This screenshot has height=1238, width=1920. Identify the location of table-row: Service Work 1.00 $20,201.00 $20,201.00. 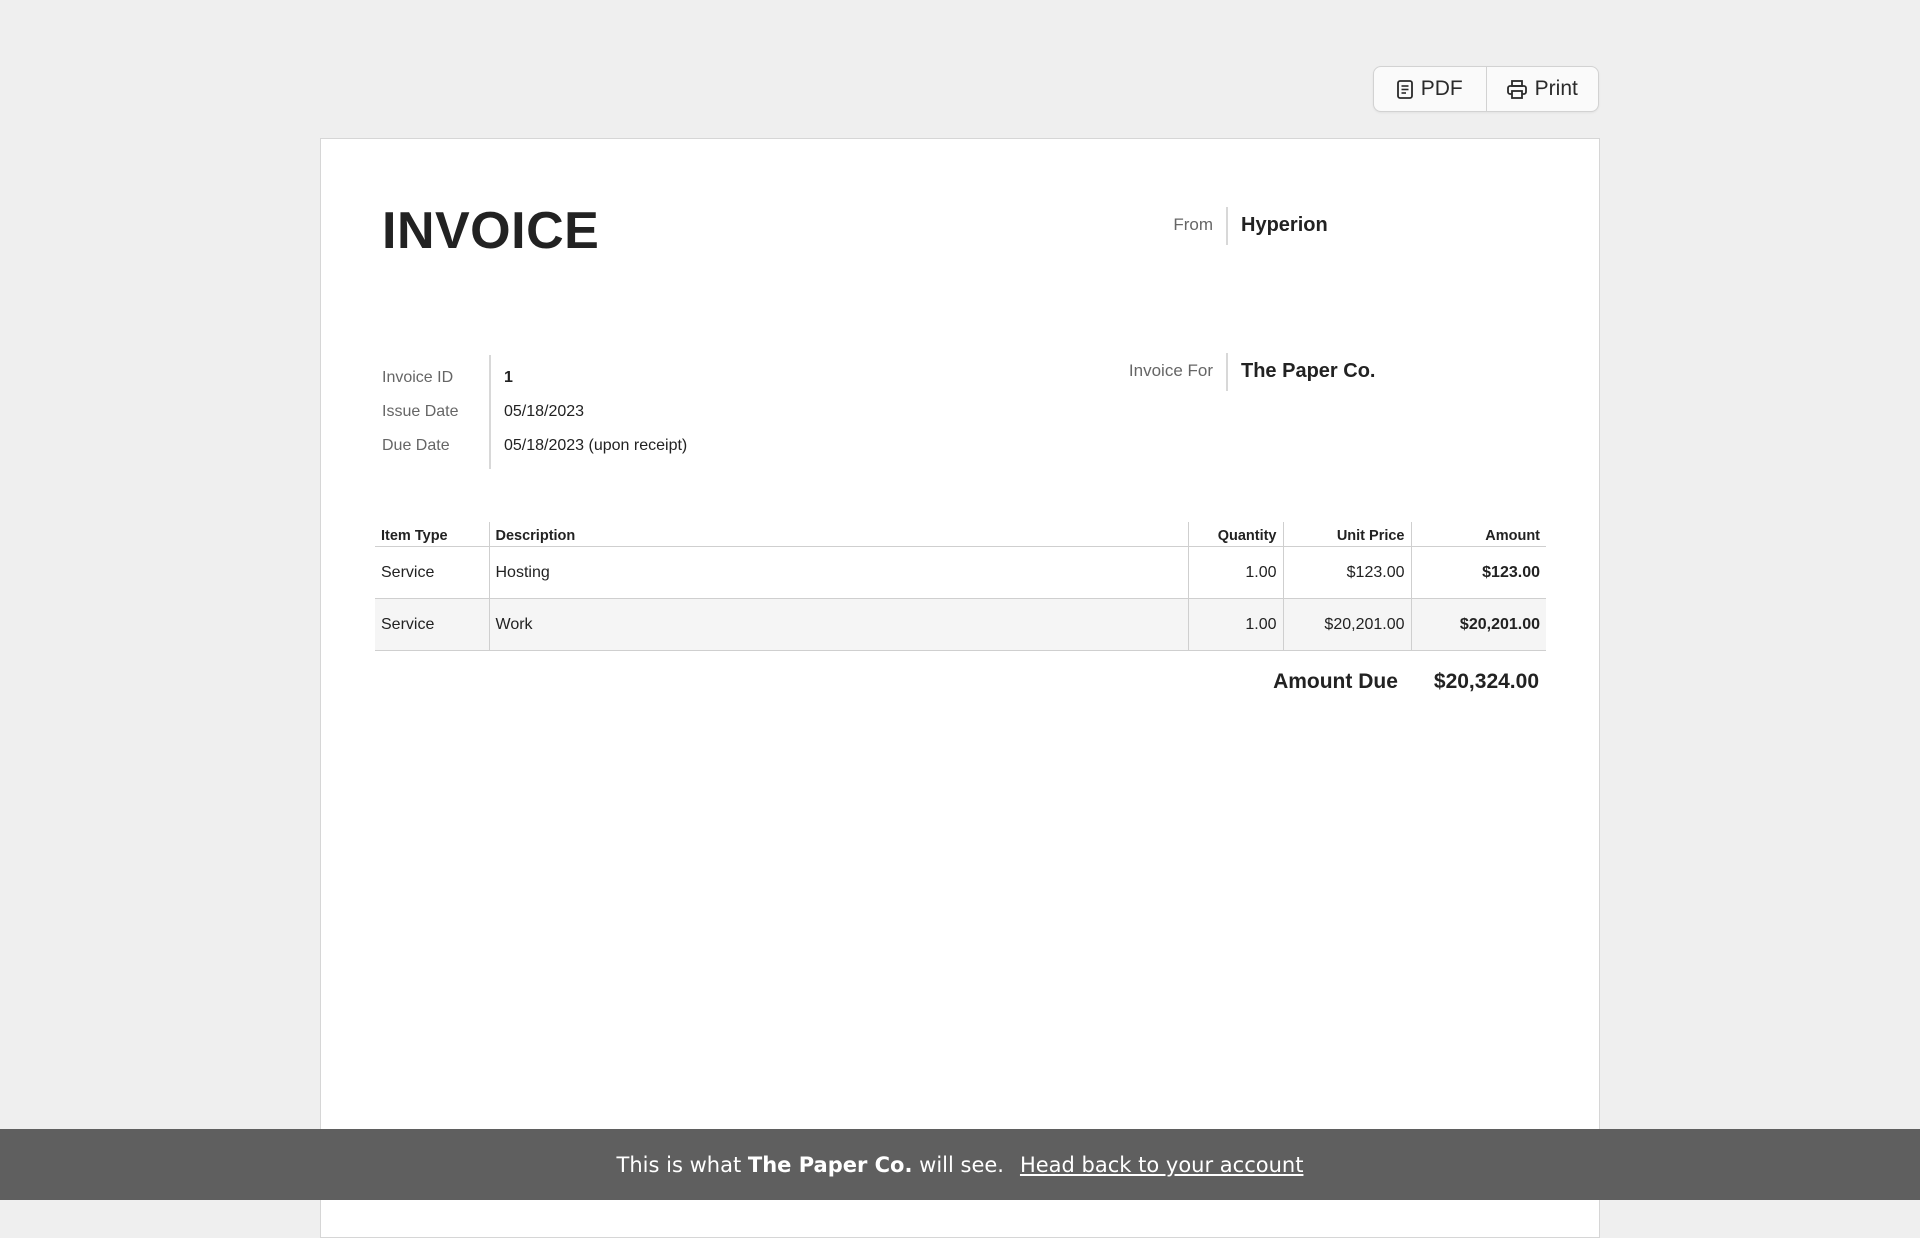
(960, 624).